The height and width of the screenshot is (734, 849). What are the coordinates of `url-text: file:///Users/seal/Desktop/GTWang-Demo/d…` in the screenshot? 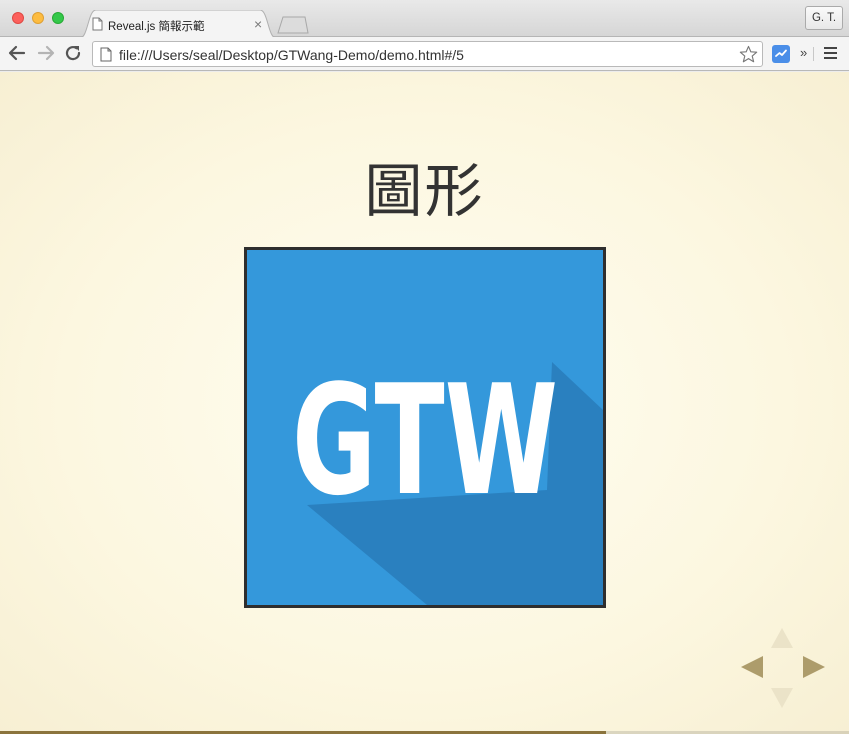 It's located at (291, 55).